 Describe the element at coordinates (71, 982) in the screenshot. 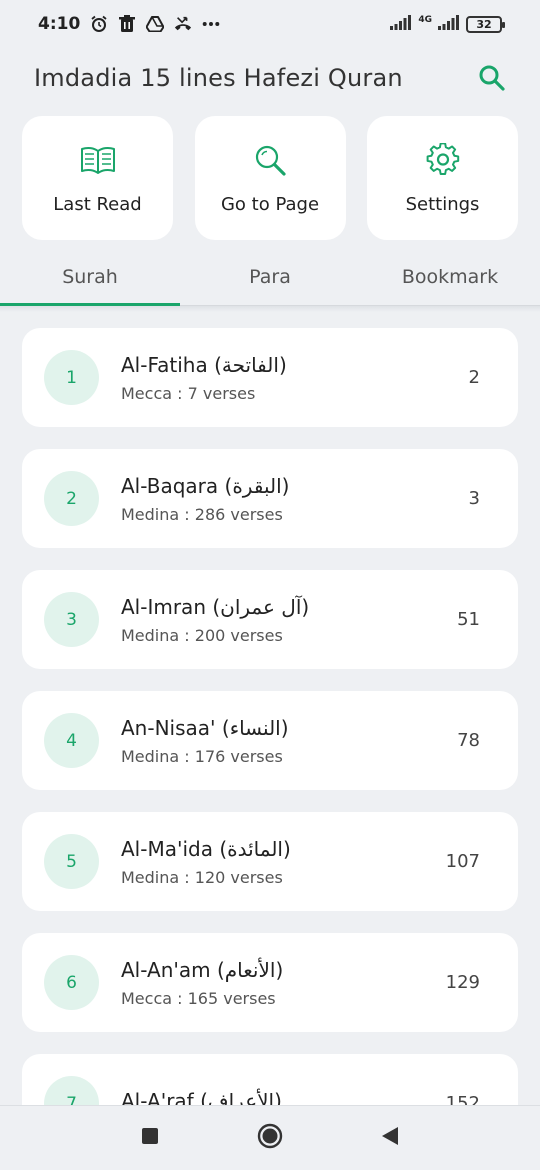

I see `surah-number-badge: 6` at that location.